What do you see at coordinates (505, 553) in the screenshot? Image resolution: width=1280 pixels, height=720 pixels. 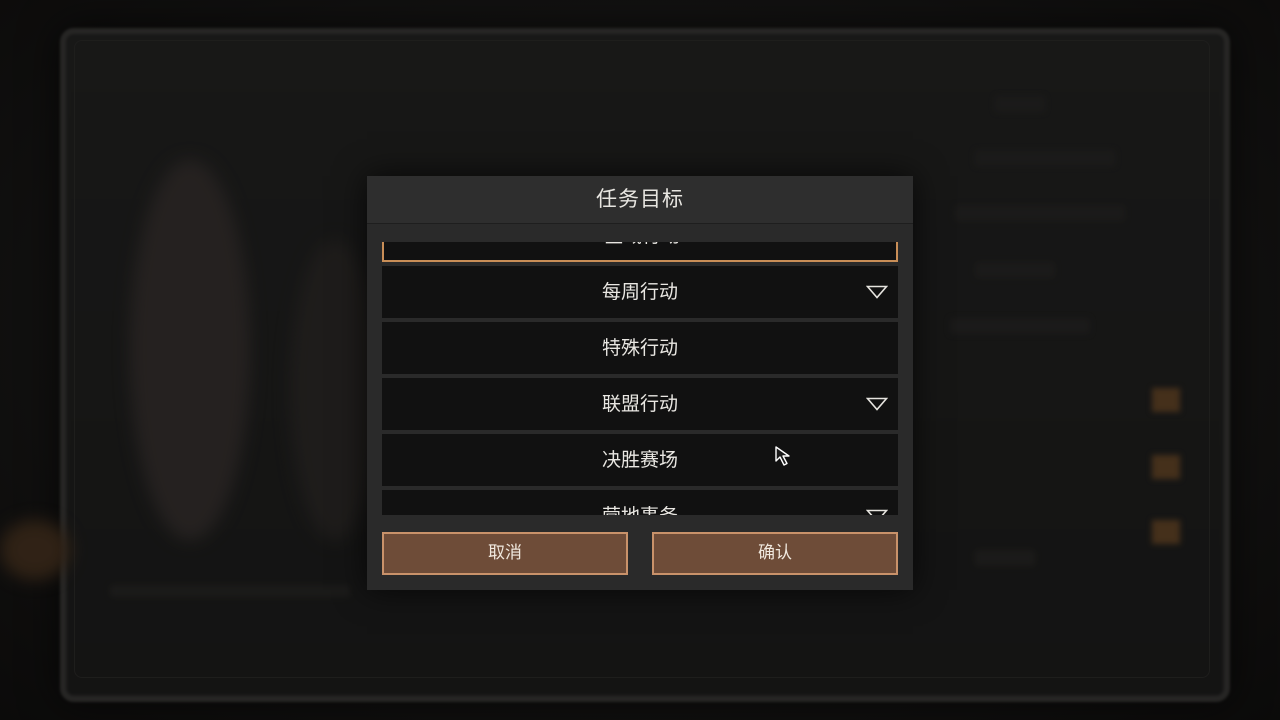 I see `cancel-button: 取消` at bounding box center [505, 553].